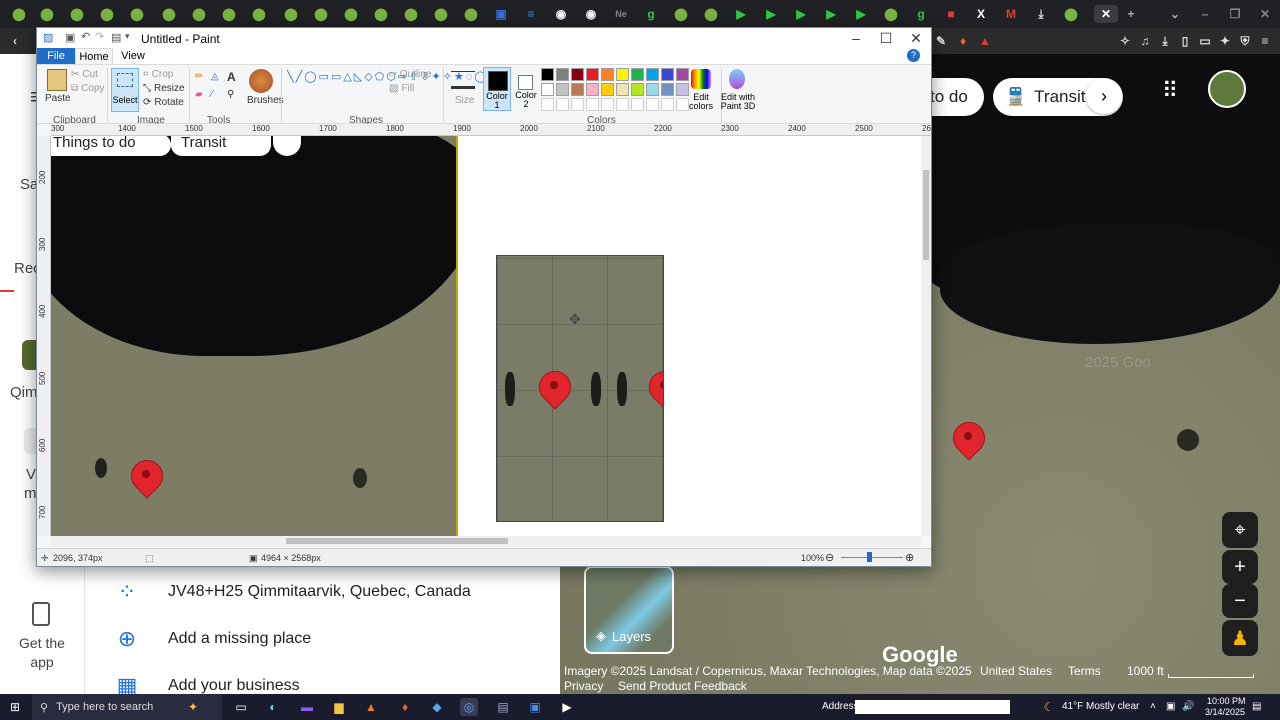 Image resolution: width=1280 pixels, height=720 pixels. What do you see at coordinates (501, 14) in the screenshot?
I see `translate-favicon-icon: ▣` at bounding box center [501, 14].